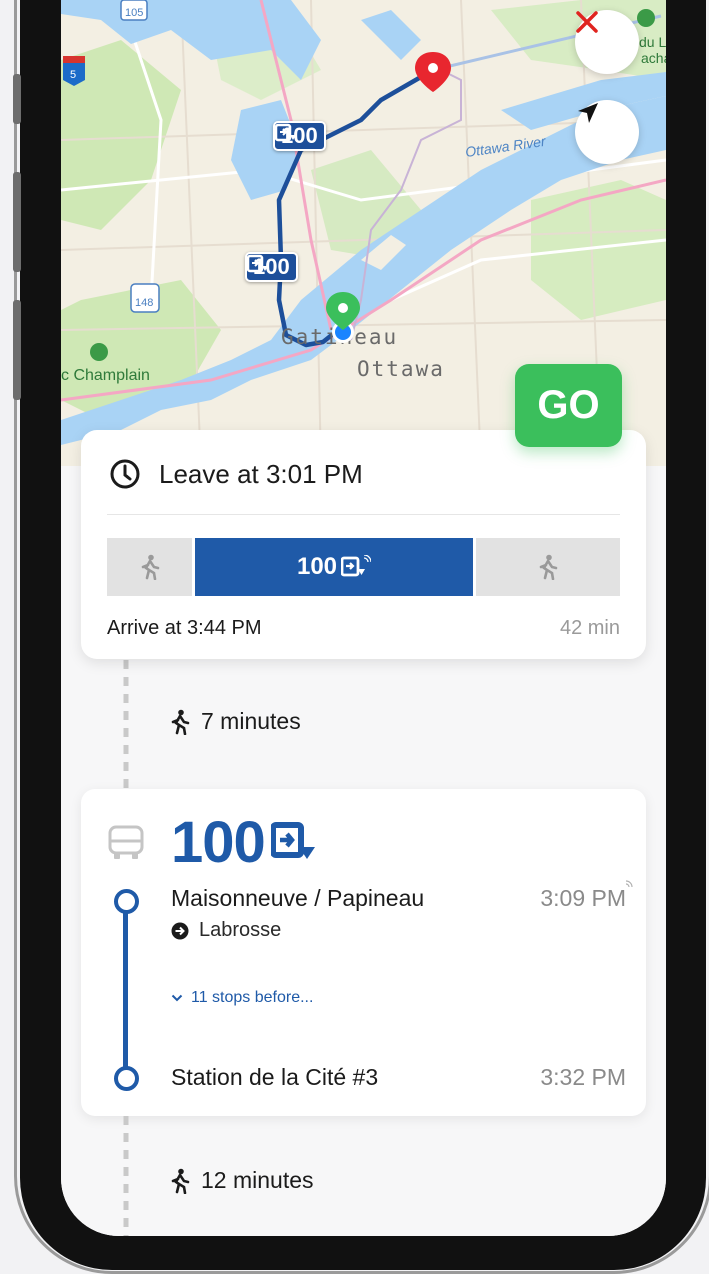 This screenshot has width=709, height=1274. Describe the element at coordinates (125, 988) in the screenshot. I see `route-line` at that location.